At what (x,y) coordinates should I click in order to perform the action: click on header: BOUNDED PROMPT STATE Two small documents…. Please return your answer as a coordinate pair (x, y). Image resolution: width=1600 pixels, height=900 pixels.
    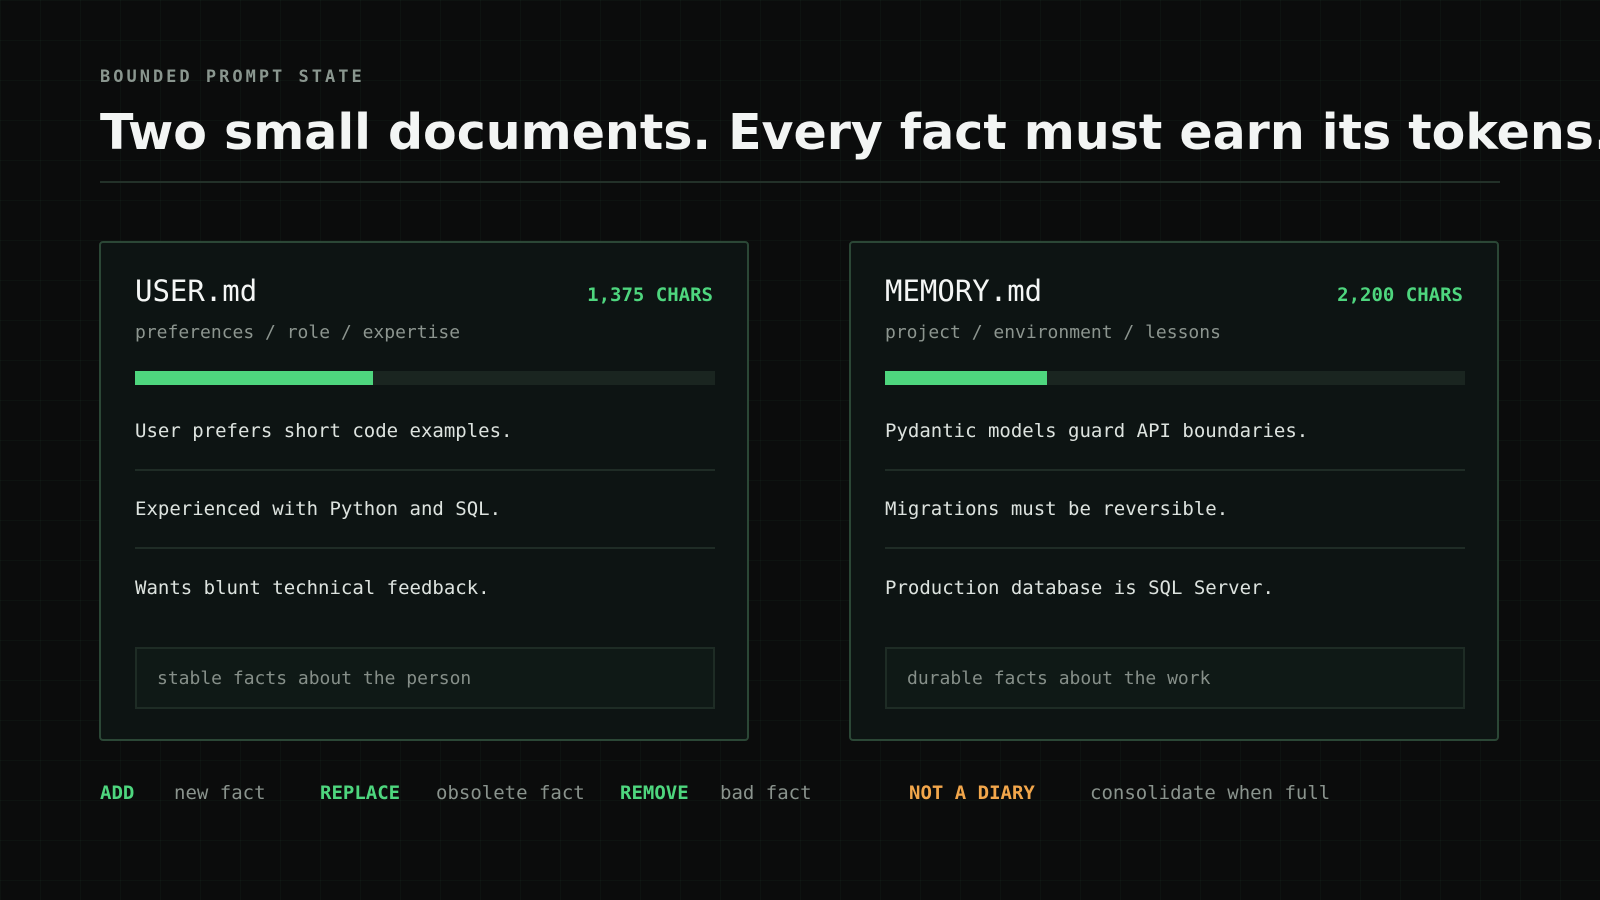
    Looking at the image, I should click on (850, 114).